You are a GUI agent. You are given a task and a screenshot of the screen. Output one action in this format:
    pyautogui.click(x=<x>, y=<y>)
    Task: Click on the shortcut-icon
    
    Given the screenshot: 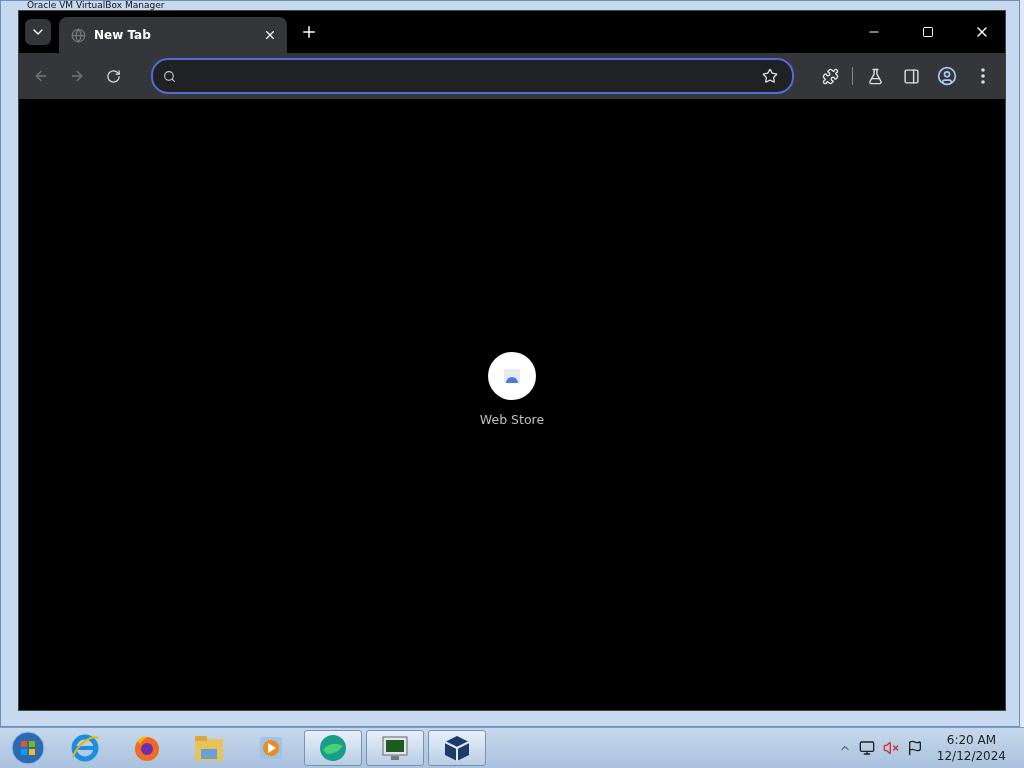 What is the action you would take?
    pyautogui.click(x=512, y=376)
    